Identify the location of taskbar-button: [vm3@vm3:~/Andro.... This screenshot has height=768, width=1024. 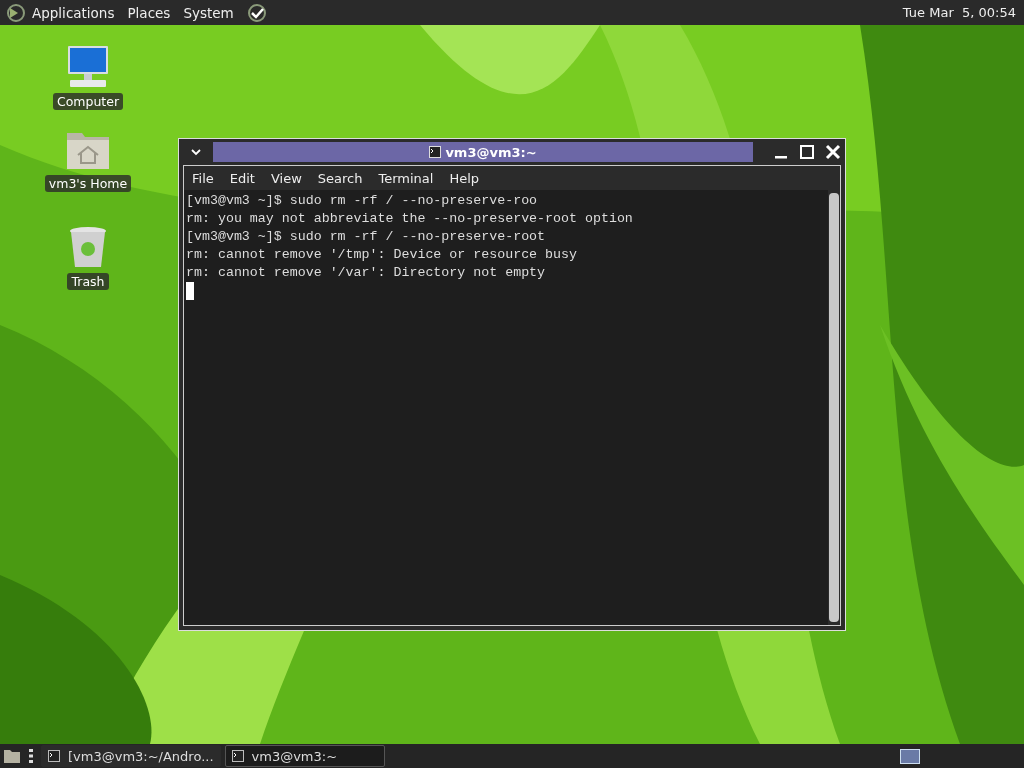
(131, 756).